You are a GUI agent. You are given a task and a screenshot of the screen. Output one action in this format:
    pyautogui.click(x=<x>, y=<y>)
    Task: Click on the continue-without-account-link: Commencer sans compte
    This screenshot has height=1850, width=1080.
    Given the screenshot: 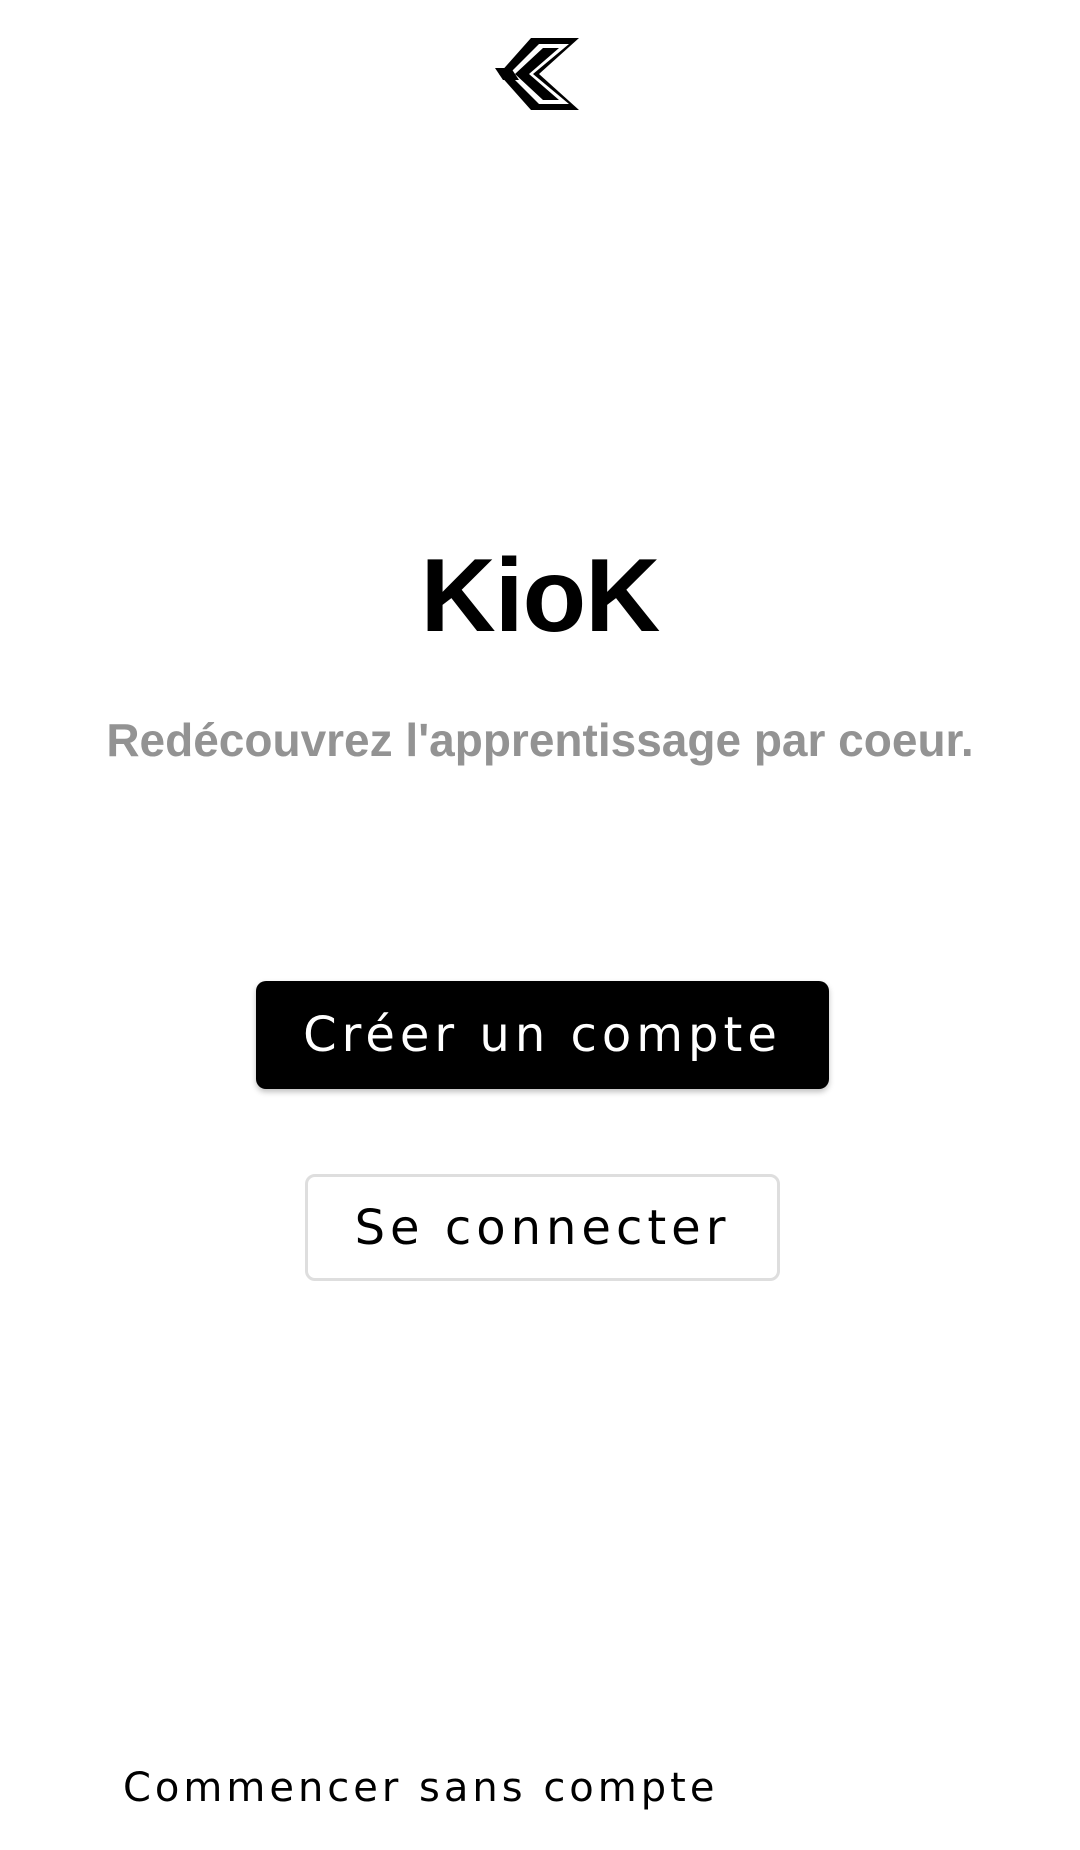 What is the action you would take?
    pyautogui.click(x=420, y=1788)
    